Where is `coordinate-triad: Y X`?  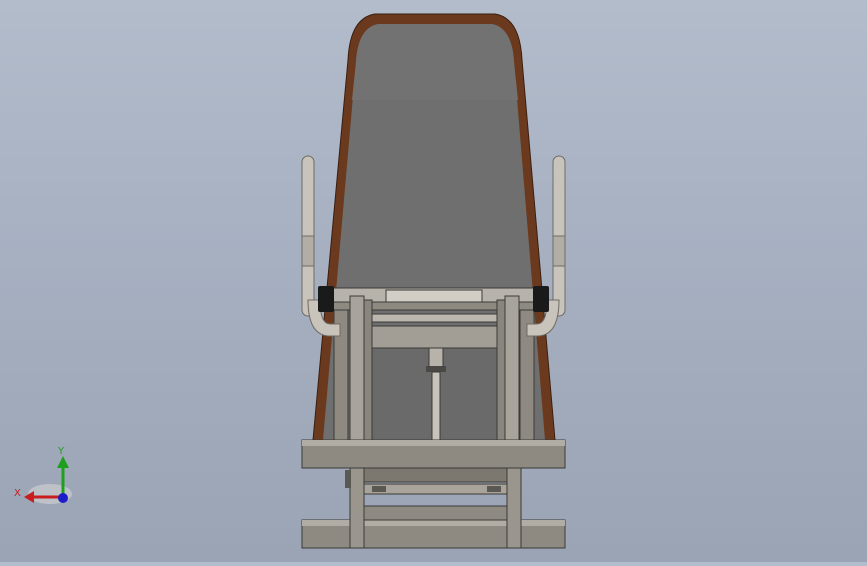
coordinate-triad: Y X is located at coordinates (45, 475).